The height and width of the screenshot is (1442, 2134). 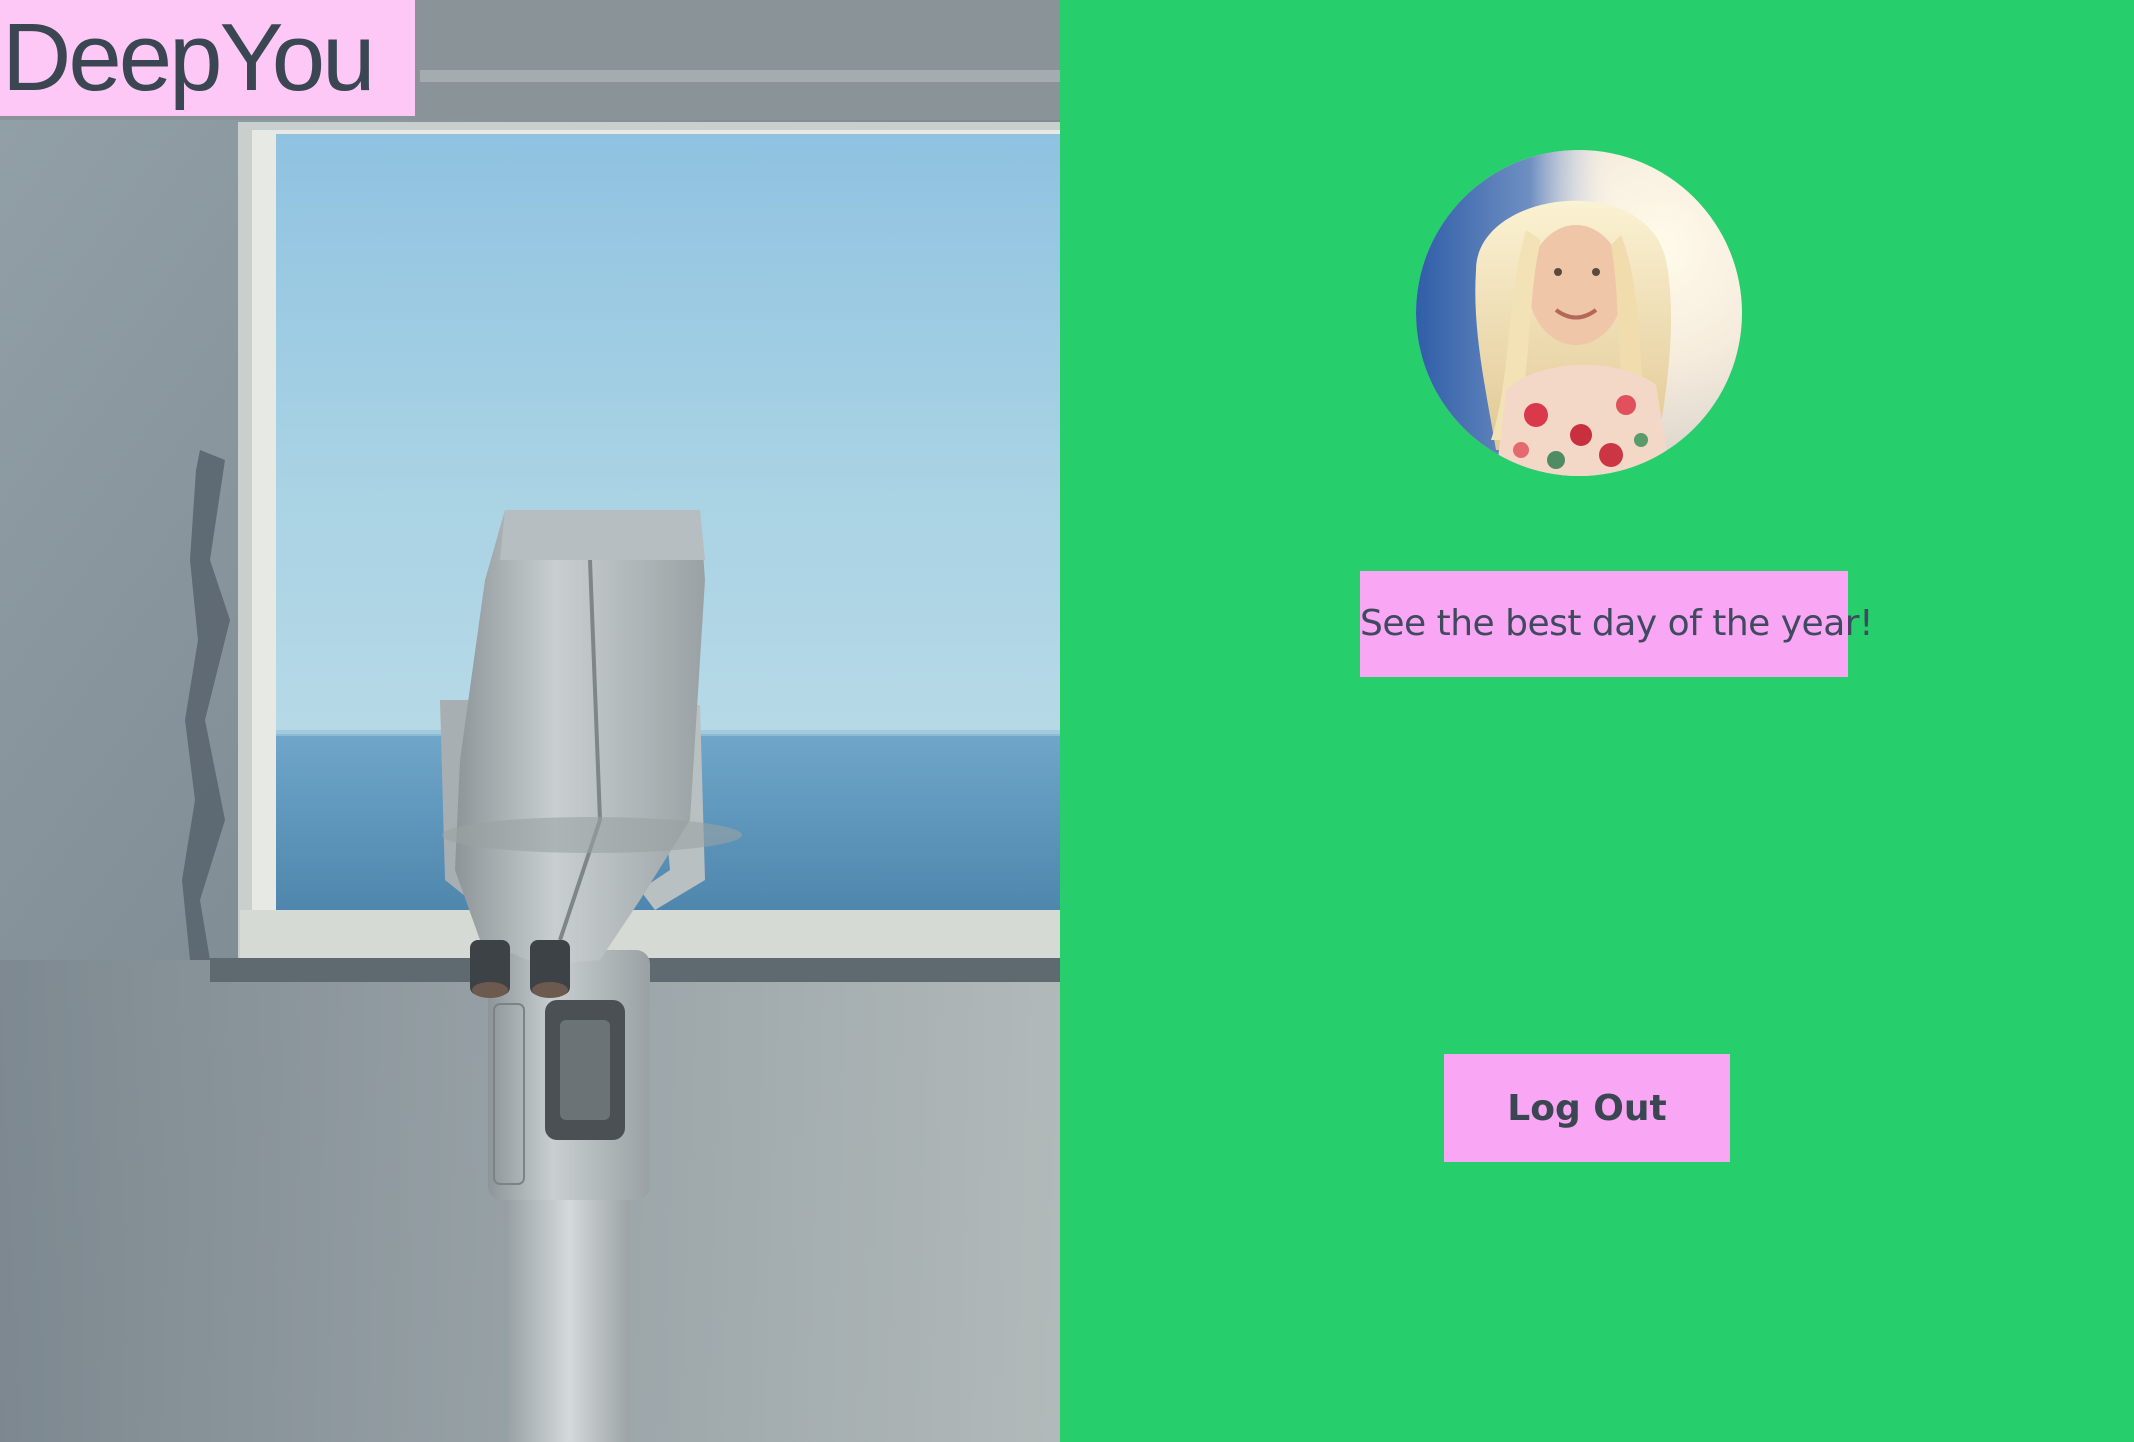 I want to click on tagline-banner: See the best day of the year!, so click(x=1617, y=624).